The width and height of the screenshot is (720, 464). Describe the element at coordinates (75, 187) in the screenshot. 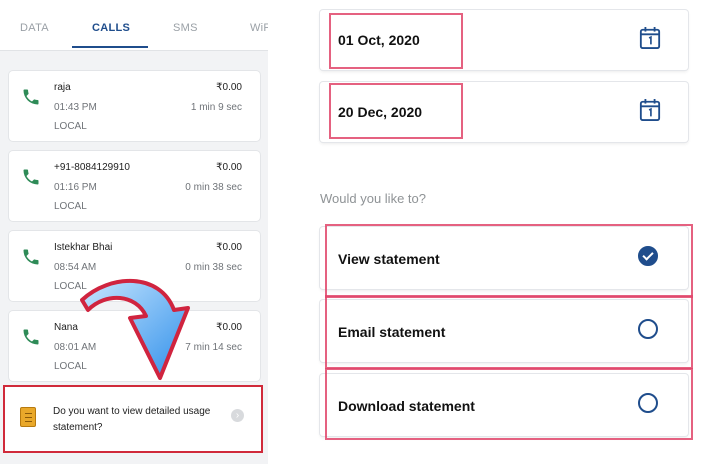

I see `call-time: 01:16 PM` at that location.